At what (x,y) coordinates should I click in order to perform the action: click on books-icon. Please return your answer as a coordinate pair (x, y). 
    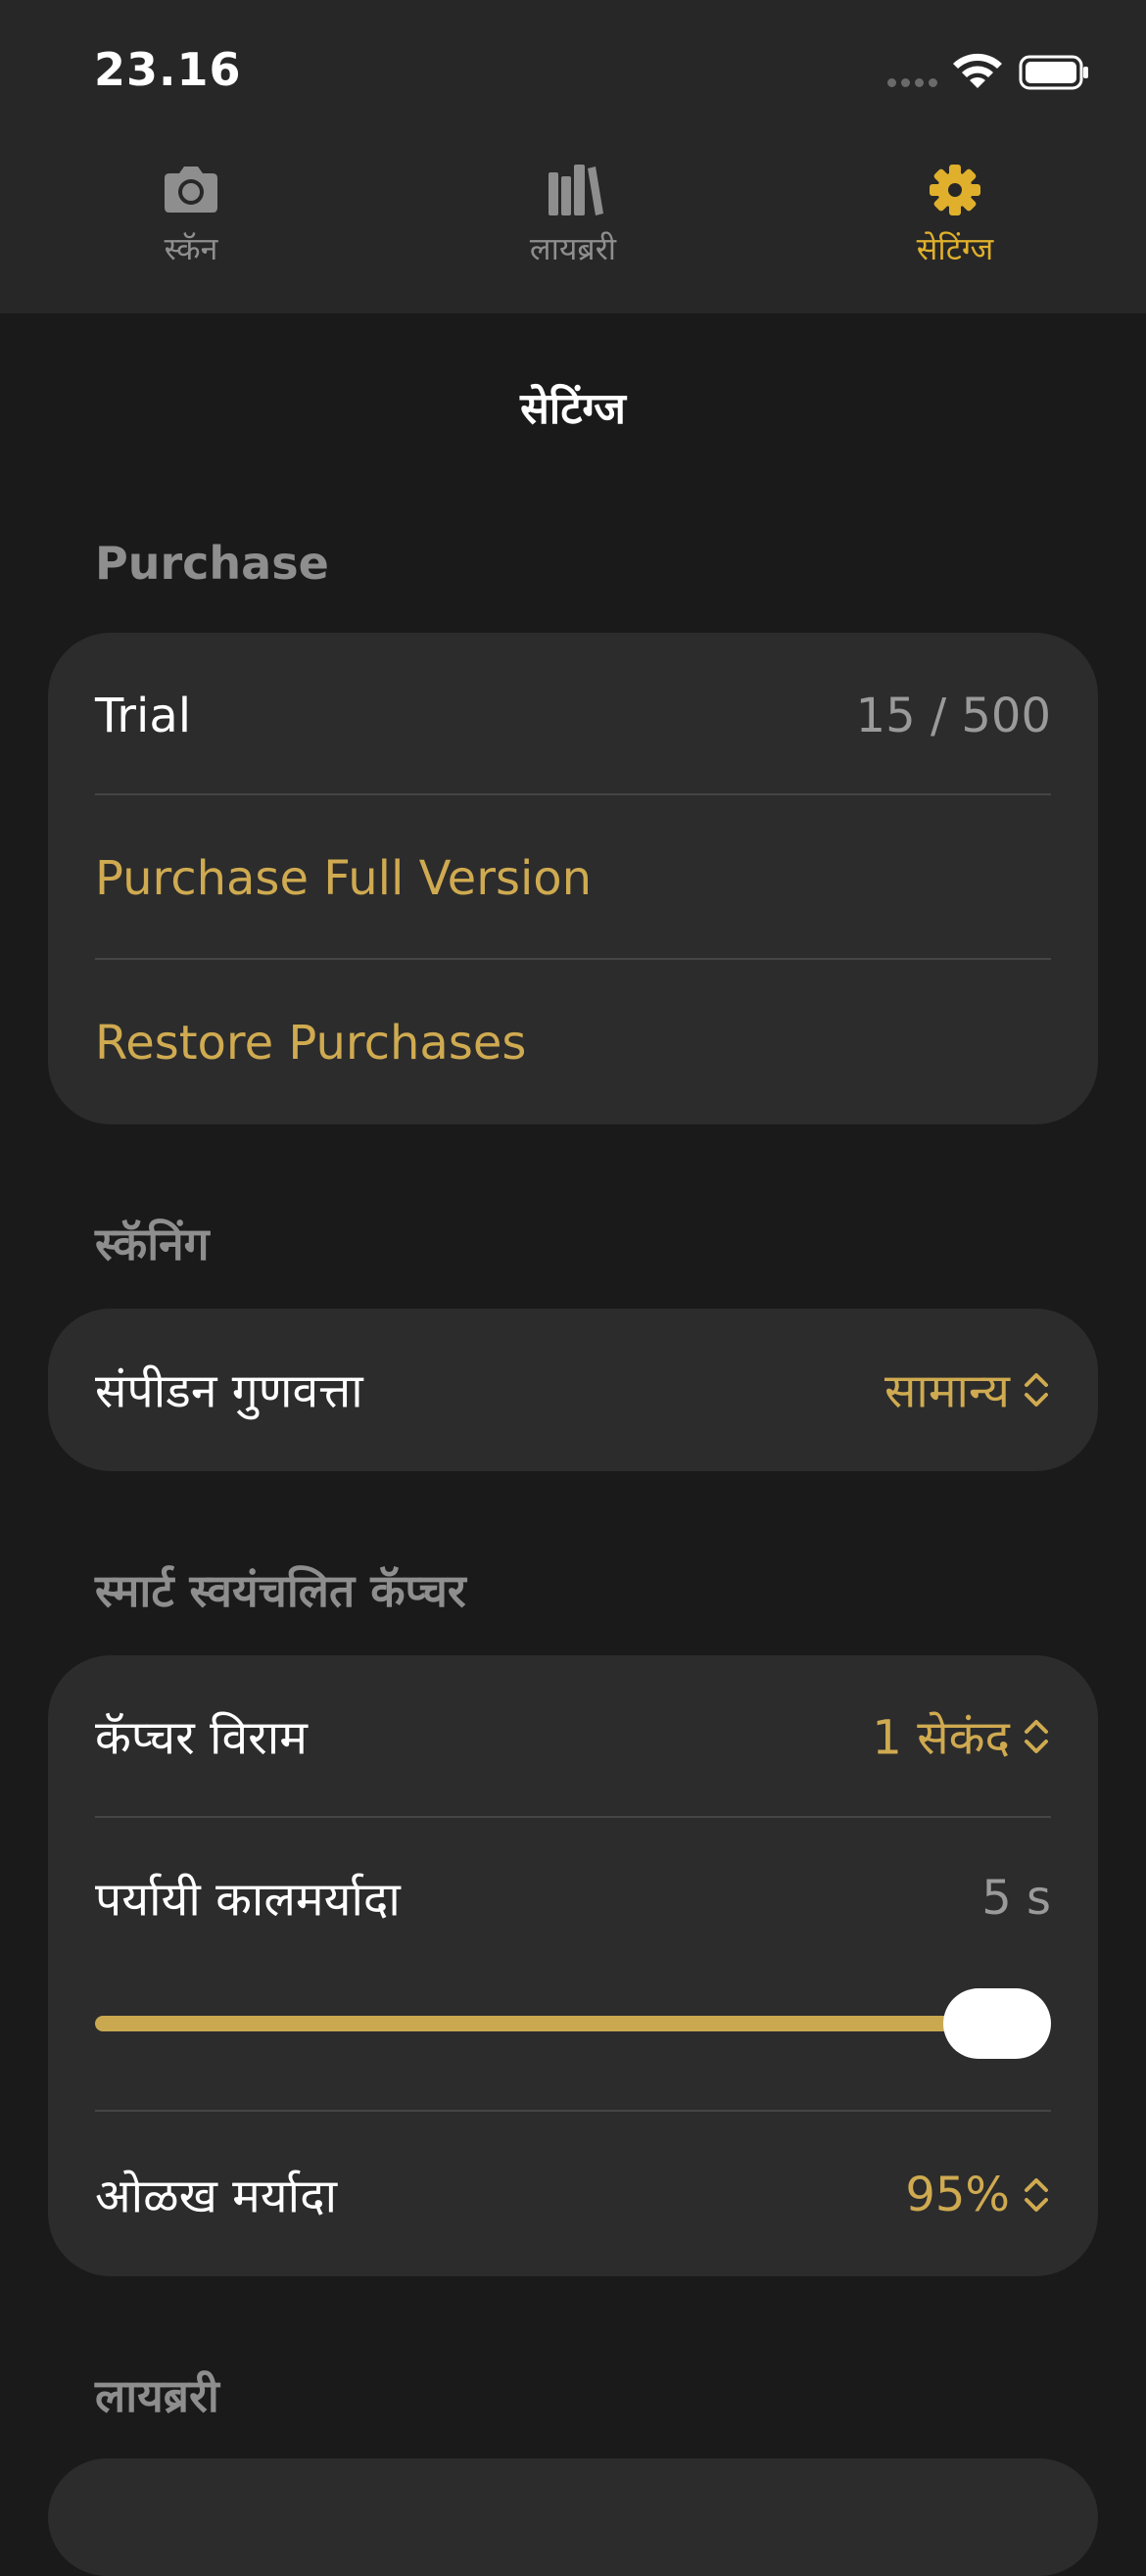
    Looking at the image, I should click on (576, 190).